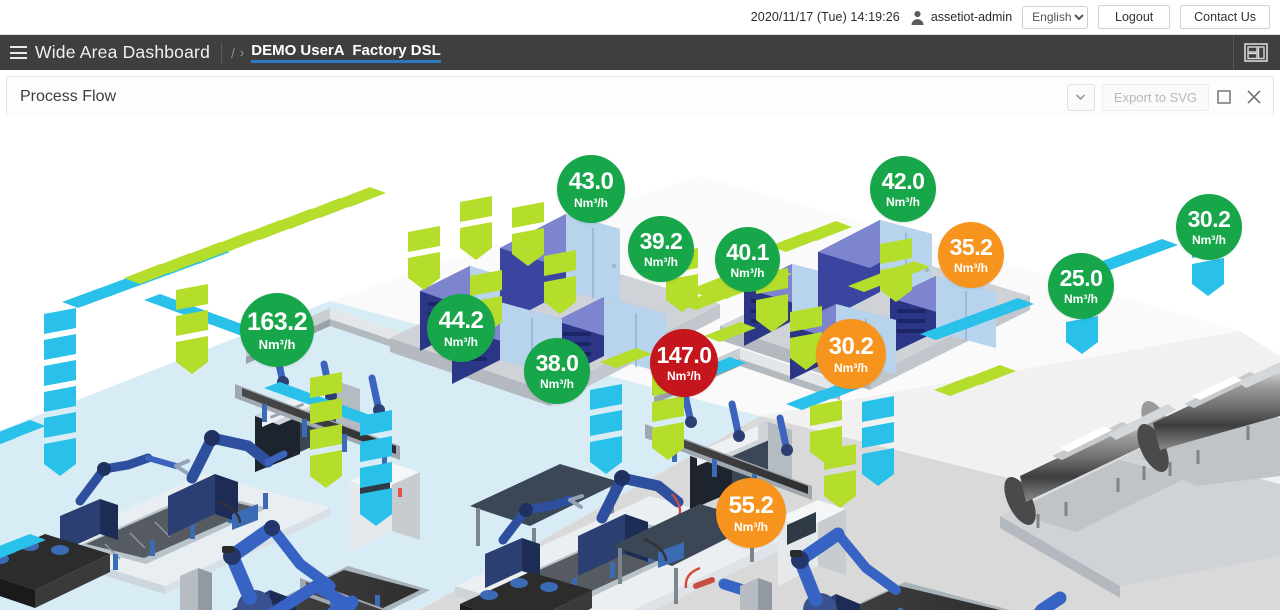  Describe the element at coordinates (751, 505) in the screenshot. I see `flow-value: 55.2` at that location.